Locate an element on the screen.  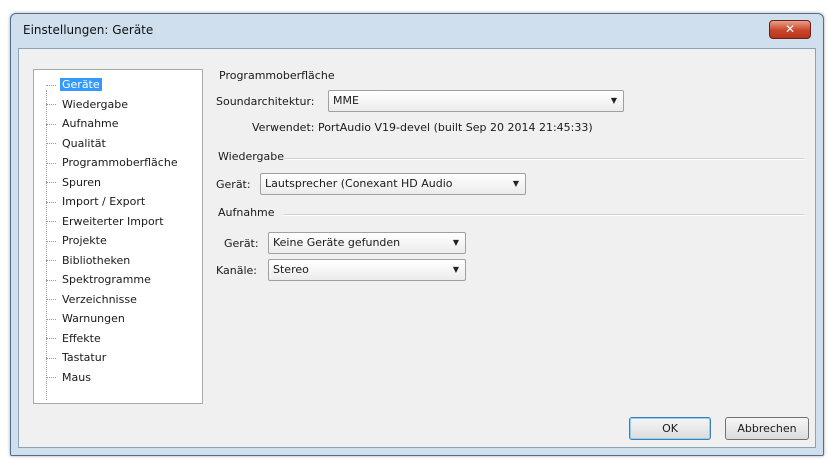
recording-group-title: Aufnahme is located at coordinates (246, 212).